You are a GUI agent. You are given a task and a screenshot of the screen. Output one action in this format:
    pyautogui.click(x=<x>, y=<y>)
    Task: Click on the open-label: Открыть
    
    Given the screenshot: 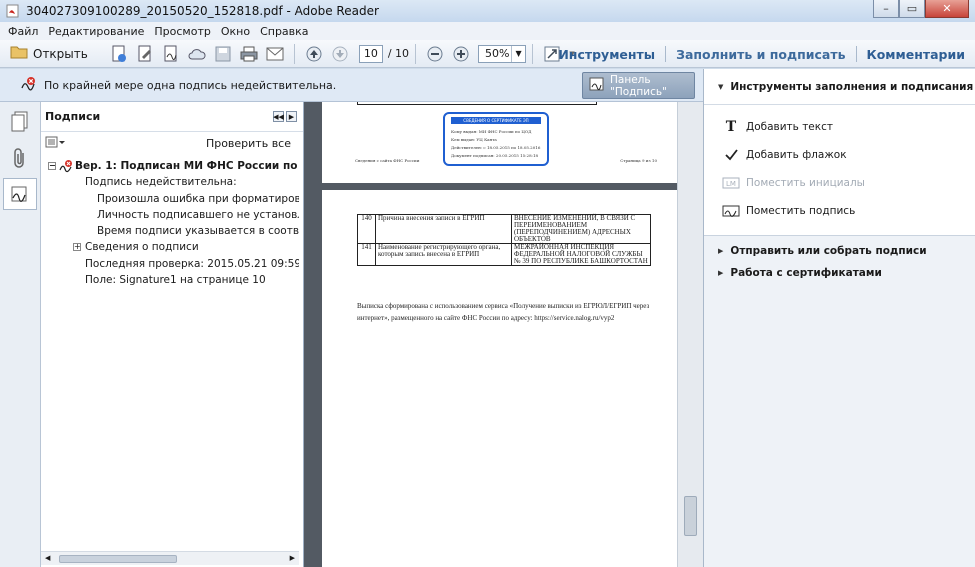 What is the action you would take?
    pyautogui.click(x=60, y=53)
    